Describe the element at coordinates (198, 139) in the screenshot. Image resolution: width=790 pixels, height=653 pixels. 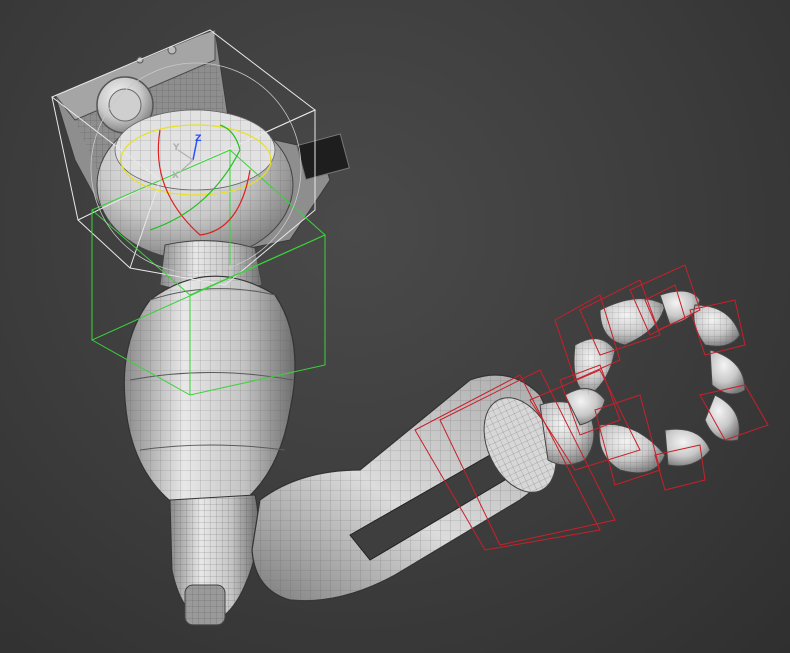
I see `z-axis-label: Z` at that location.